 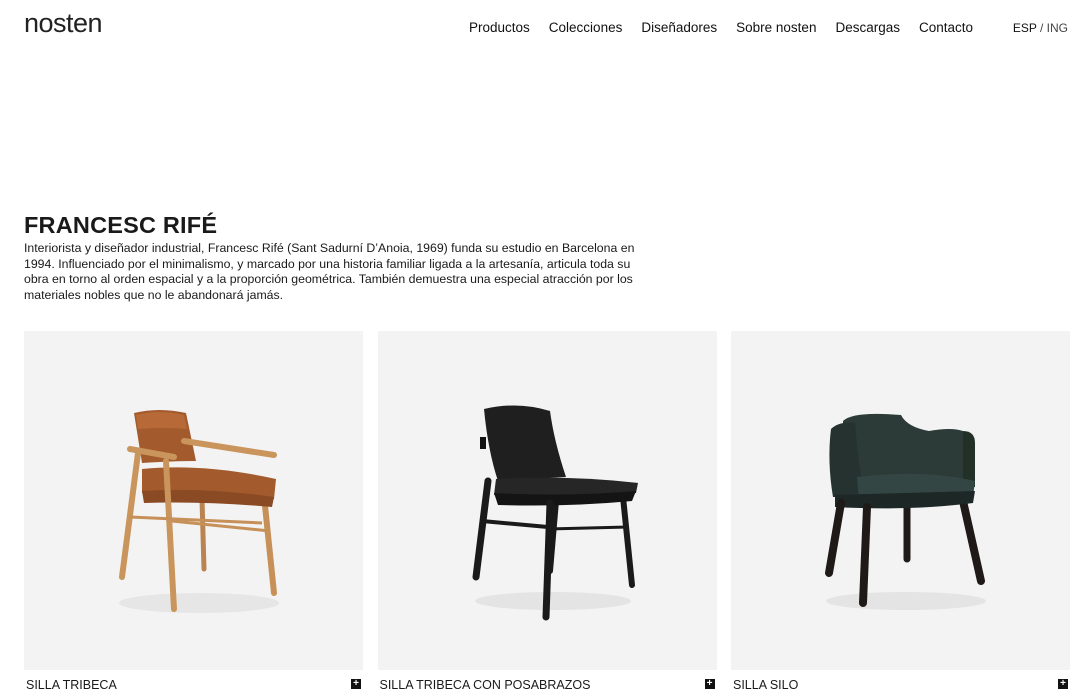 I want to click on product-label-row: SILLA TRIBECA CON POSABRAZOS +, so click(x=547, y=682).